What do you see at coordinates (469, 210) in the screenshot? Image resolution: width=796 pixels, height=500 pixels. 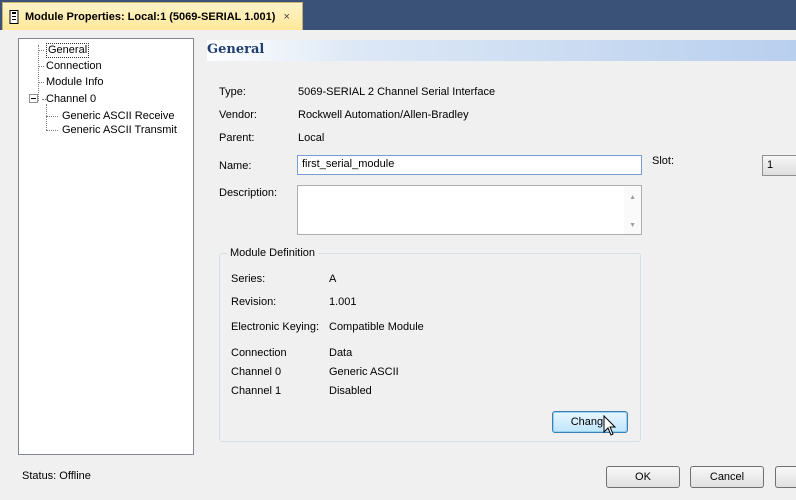 I see `description-field: ▲ ▼` at bounding box center [469, 210].